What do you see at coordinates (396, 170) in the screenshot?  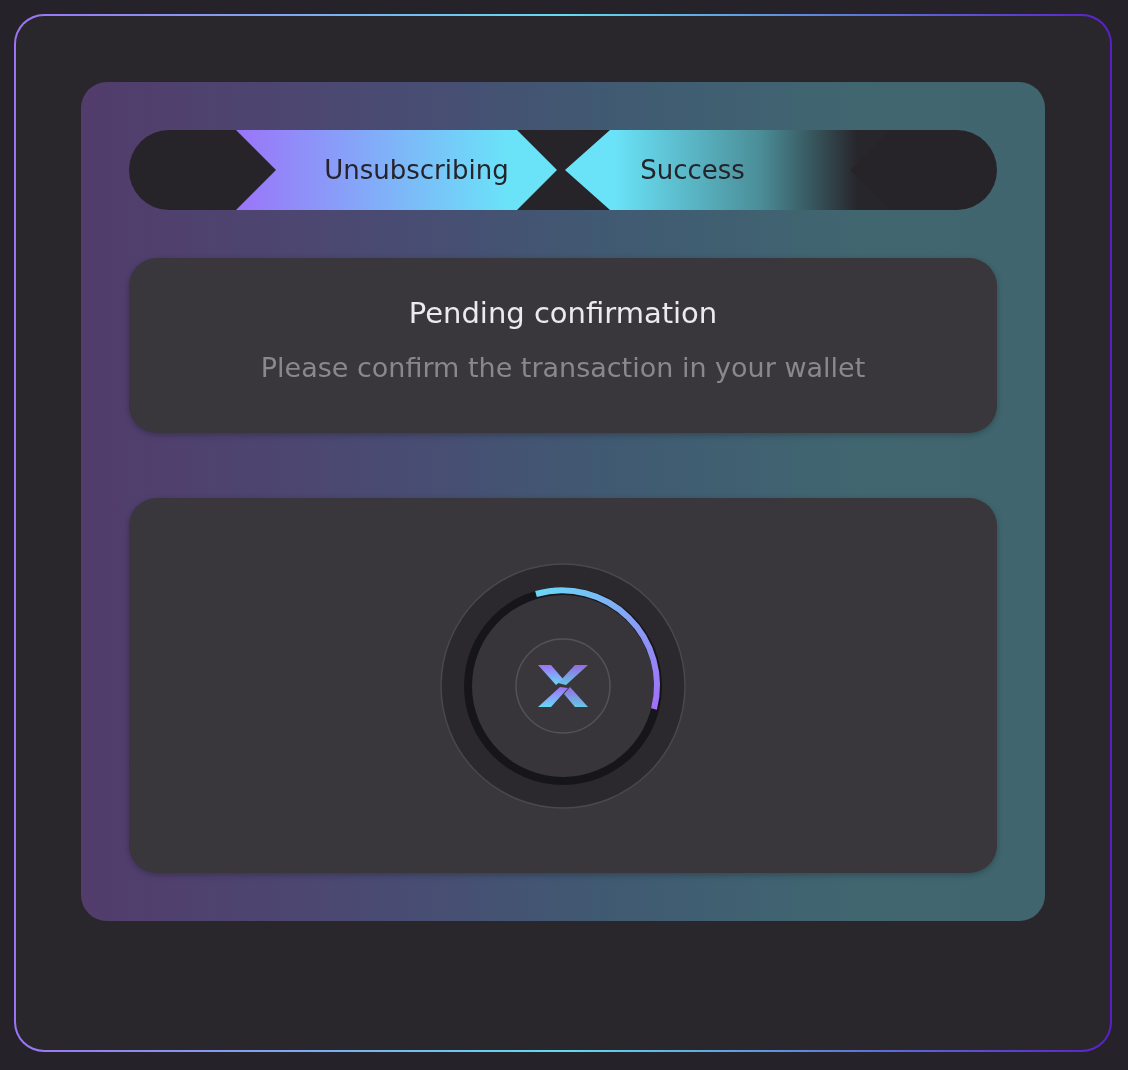 I see `step: Unsubscribing` at bounding box center [396, 170].